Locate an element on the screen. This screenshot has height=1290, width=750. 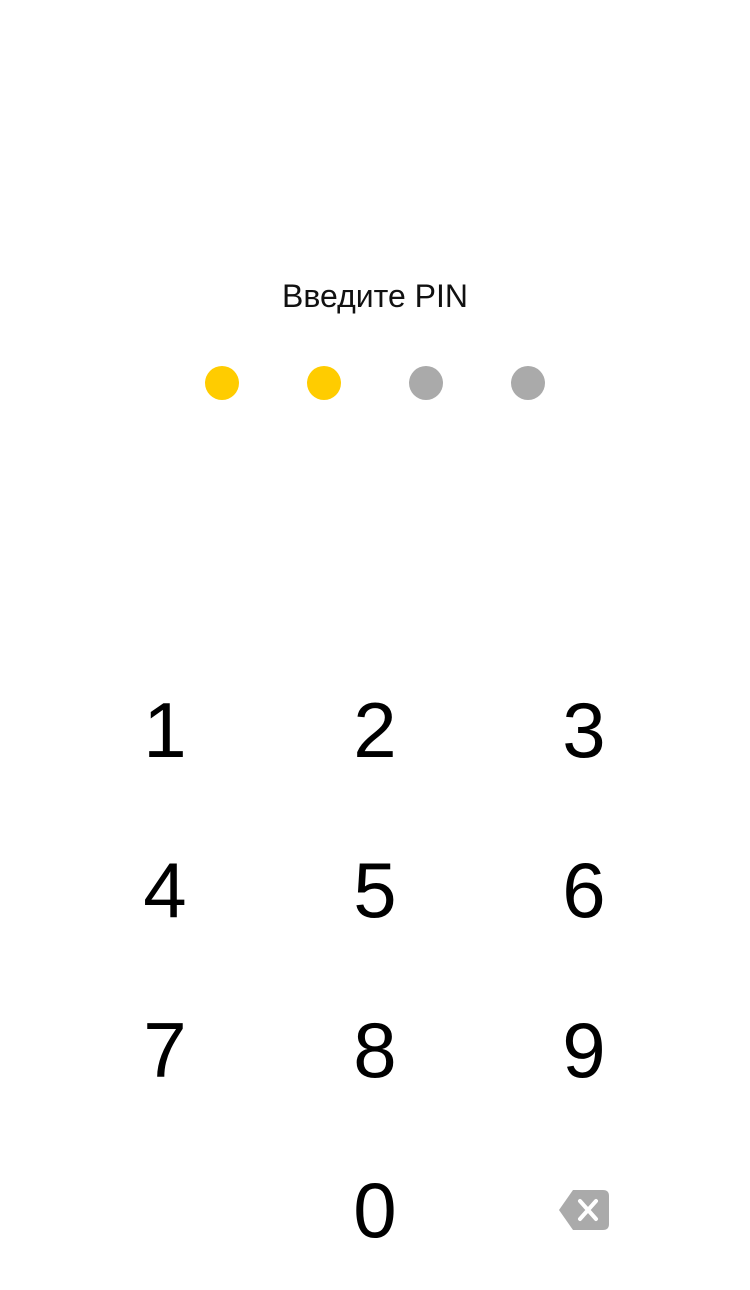
key-7: 7 is located at coordinates (165, 1050).